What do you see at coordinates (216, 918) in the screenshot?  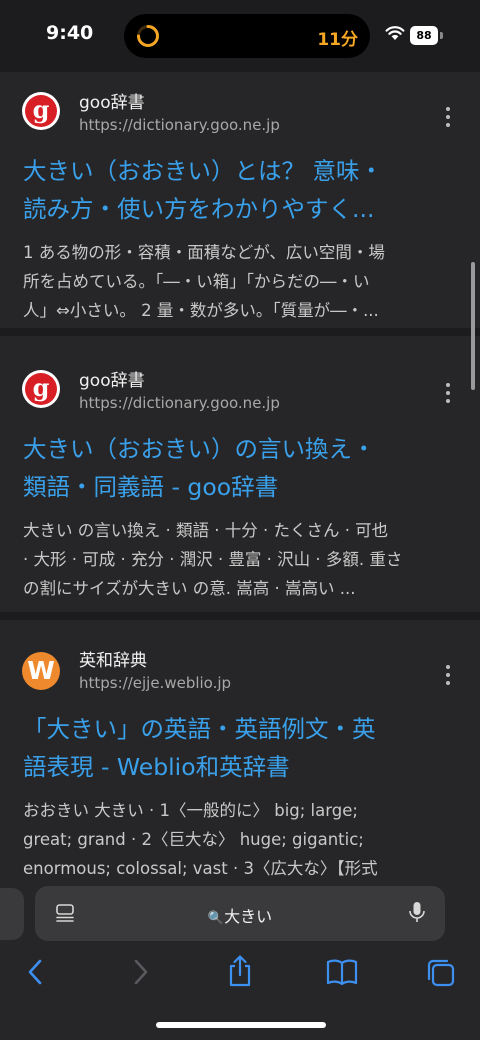 I see `search-icon: 🔍` at bounding box center [216, 918].